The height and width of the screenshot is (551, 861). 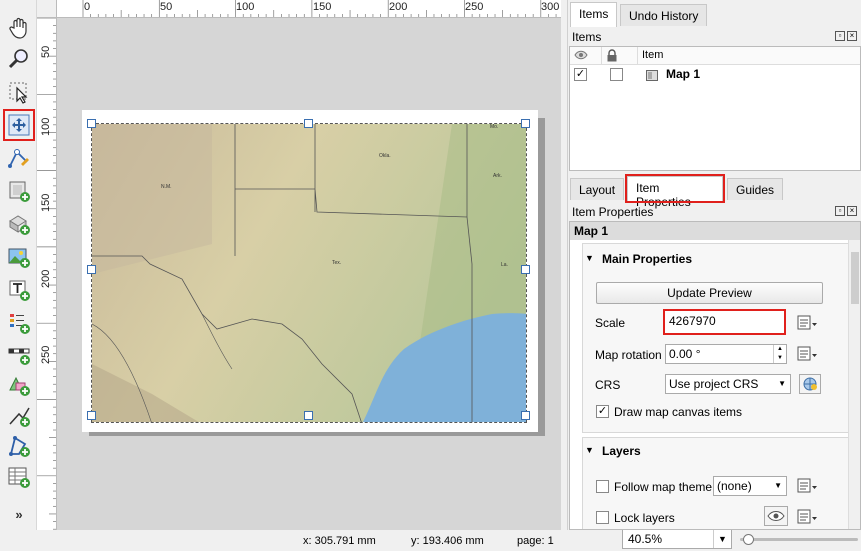 I want to click on cursor-y-readout: y: 193.406 mm, so click(x=447, y=541).